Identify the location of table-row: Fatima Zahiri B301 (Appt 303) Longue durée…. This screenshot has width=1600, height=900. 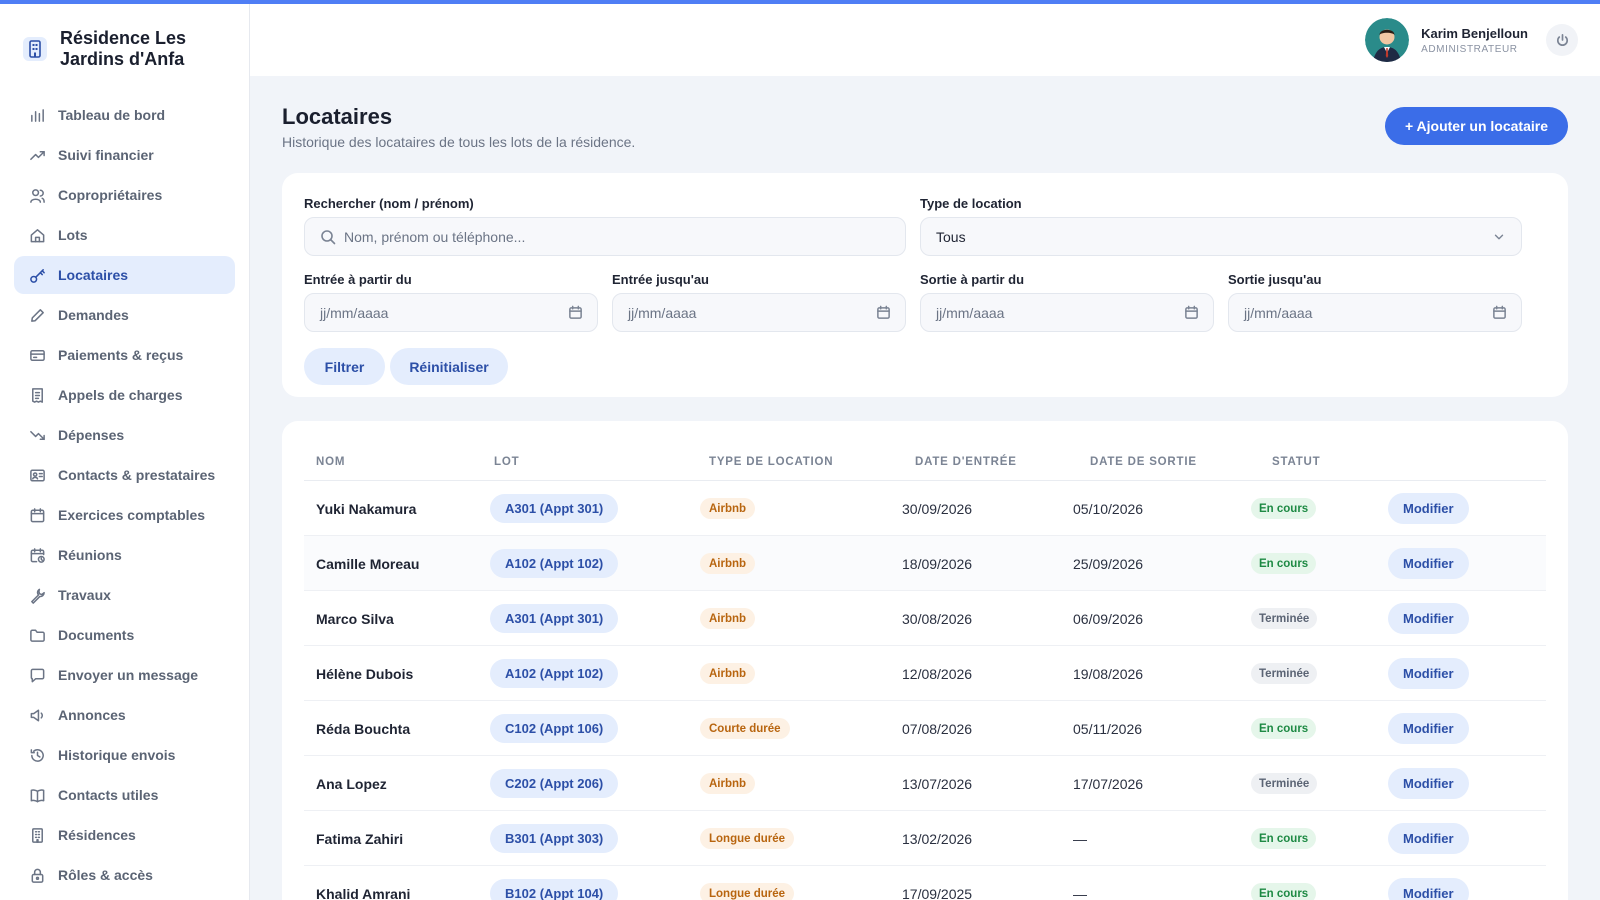
(925, 838).